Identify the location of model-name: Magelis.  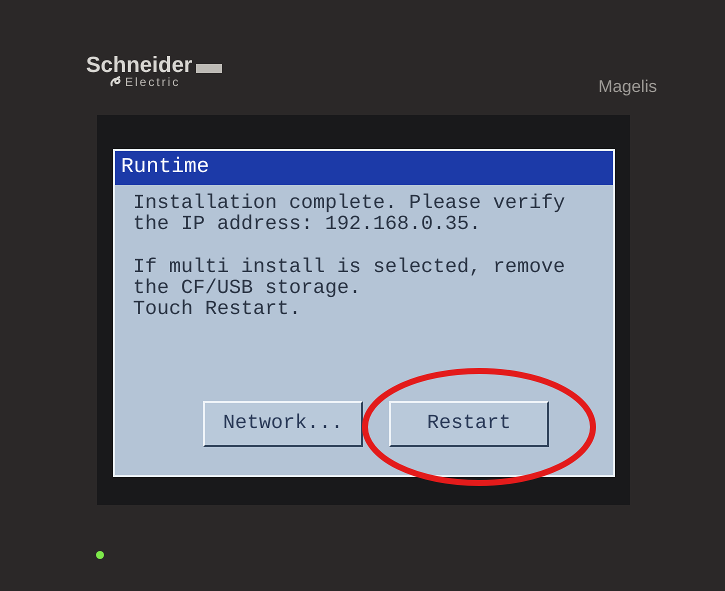
(627, 87).